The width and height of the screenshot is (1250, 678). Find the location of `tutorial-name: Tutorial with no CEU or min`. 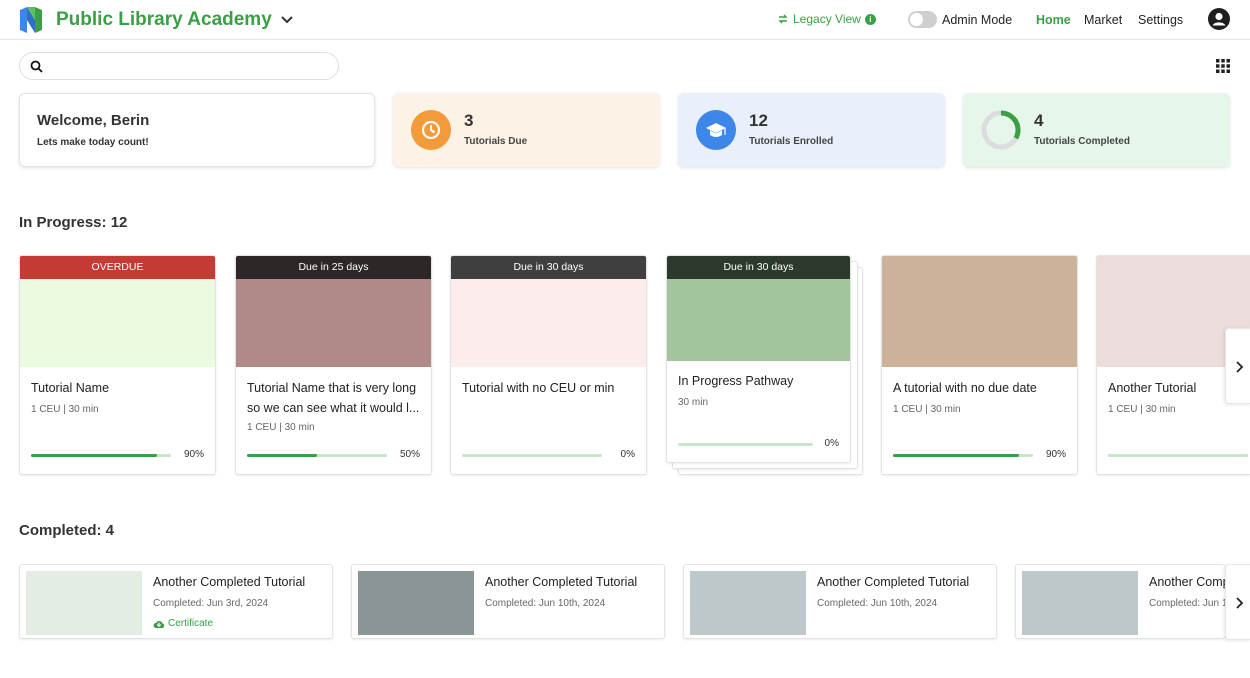

tutorial-name: Tutorial with no CEU or min is located at coordinates (538, 388).